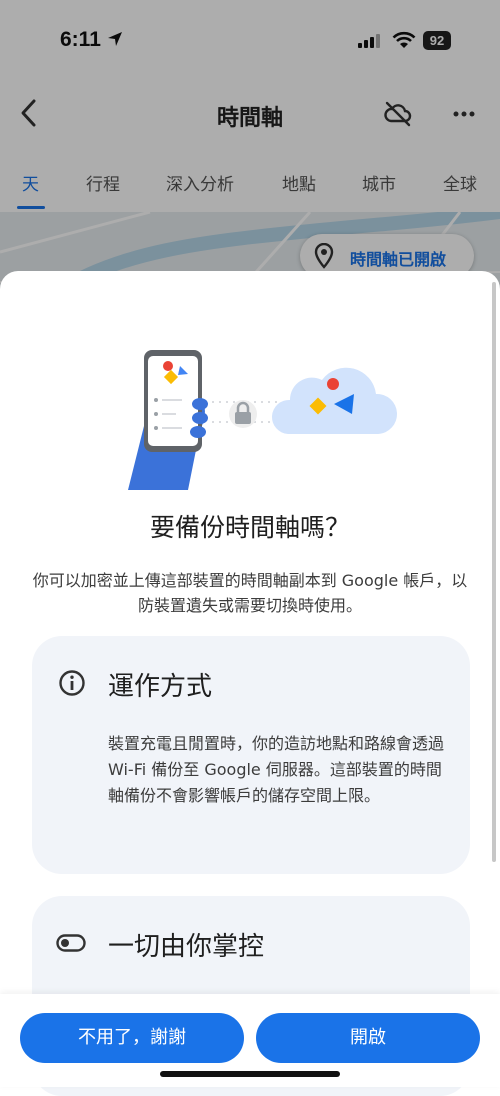 The width and height of the screenshot is (500, 1096). What do you see at coordinates (263, 420) in the screenshot?
I see `backup-illustration` at bounding box center [263, 420].